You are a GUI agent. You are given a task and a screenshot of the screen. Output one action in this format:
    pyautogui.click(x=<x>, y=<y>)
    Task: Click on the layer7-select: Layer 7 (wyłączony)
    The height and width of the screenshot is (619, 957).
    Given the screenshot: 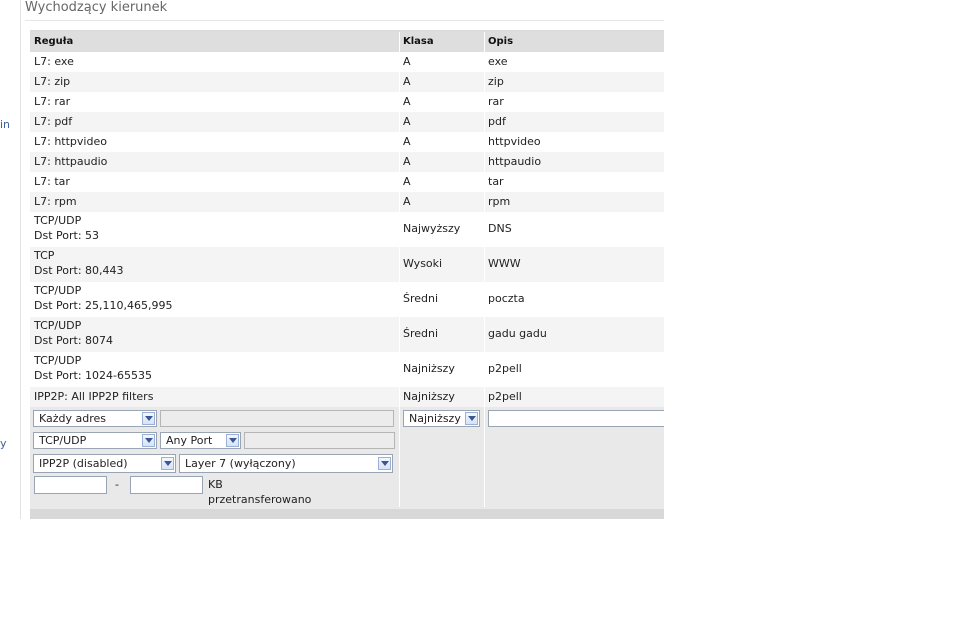 What is the action you would take?
    pyautogui.click(x=286, y=463)
    